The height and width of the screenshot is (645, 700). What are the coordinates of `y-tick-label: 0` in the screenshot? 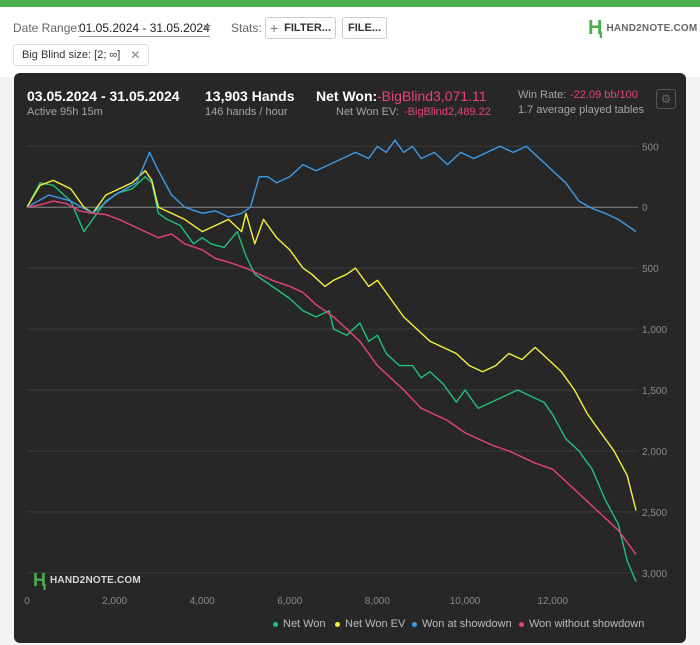 It's located at (645, 208).